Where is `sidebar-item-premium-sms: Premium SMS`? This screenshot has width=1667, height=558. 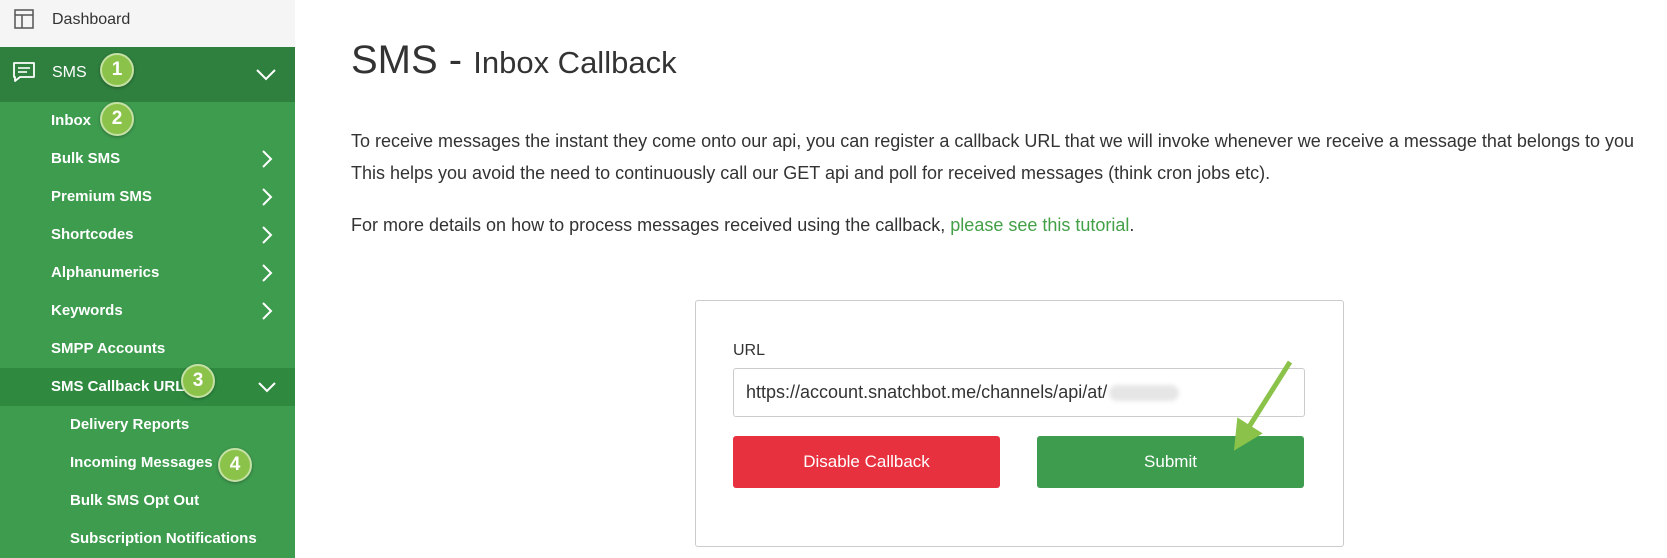 sidebar-item-premium-sms: Premium SMS is located at coordinates (147, 197).